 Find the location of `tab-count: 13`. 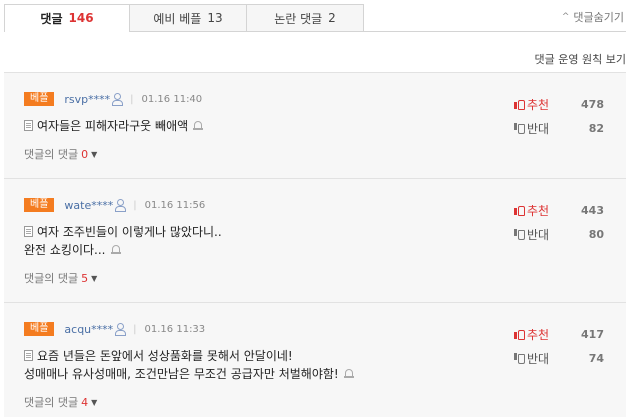

tab-count: 13 is located at coordinates (215, 18).